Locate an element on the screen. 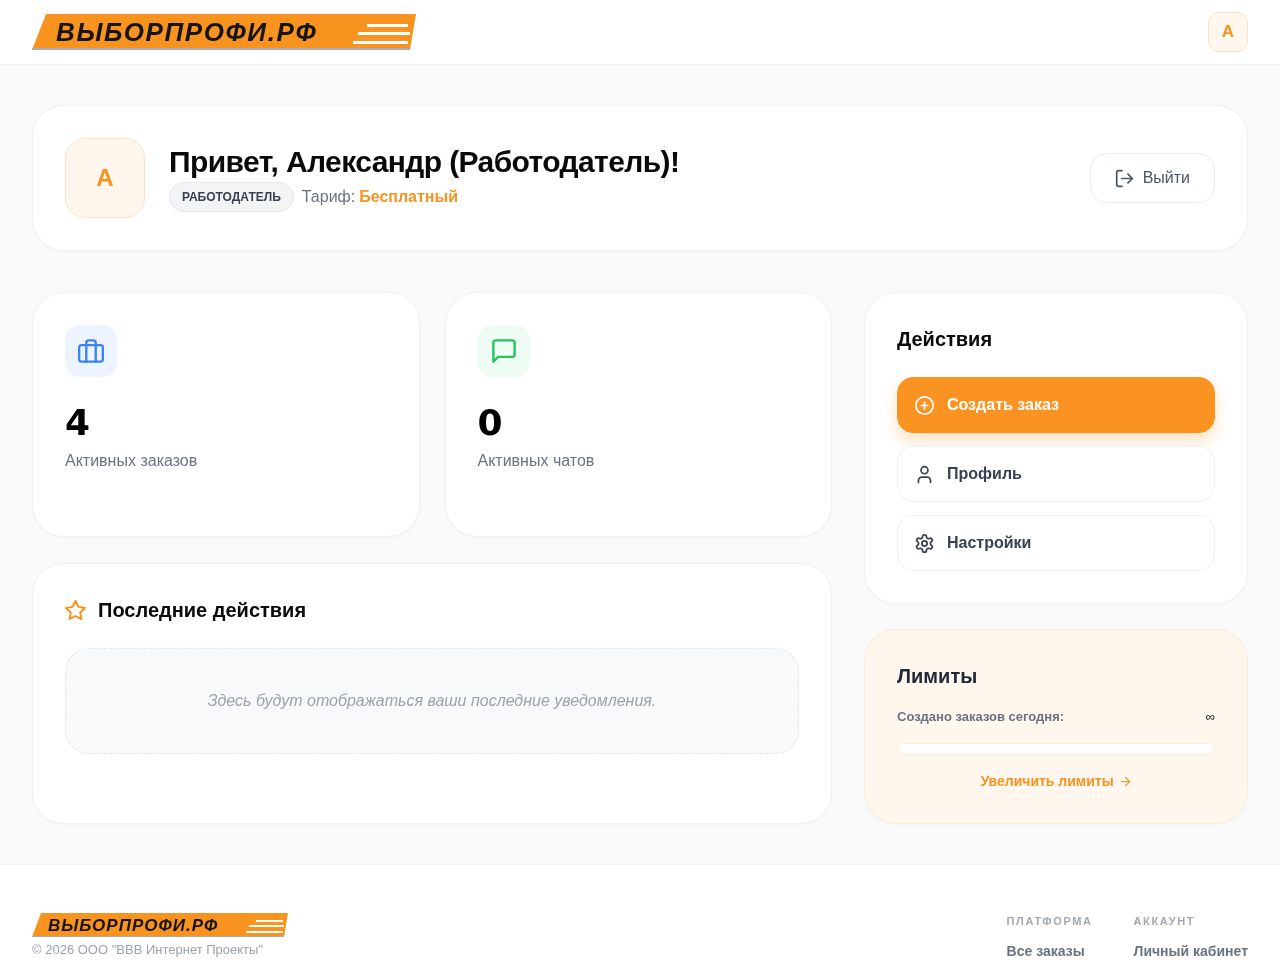 The height and width of the screenshot is (962, 1280). section-title: Действия is located at coordinates (945, 339).